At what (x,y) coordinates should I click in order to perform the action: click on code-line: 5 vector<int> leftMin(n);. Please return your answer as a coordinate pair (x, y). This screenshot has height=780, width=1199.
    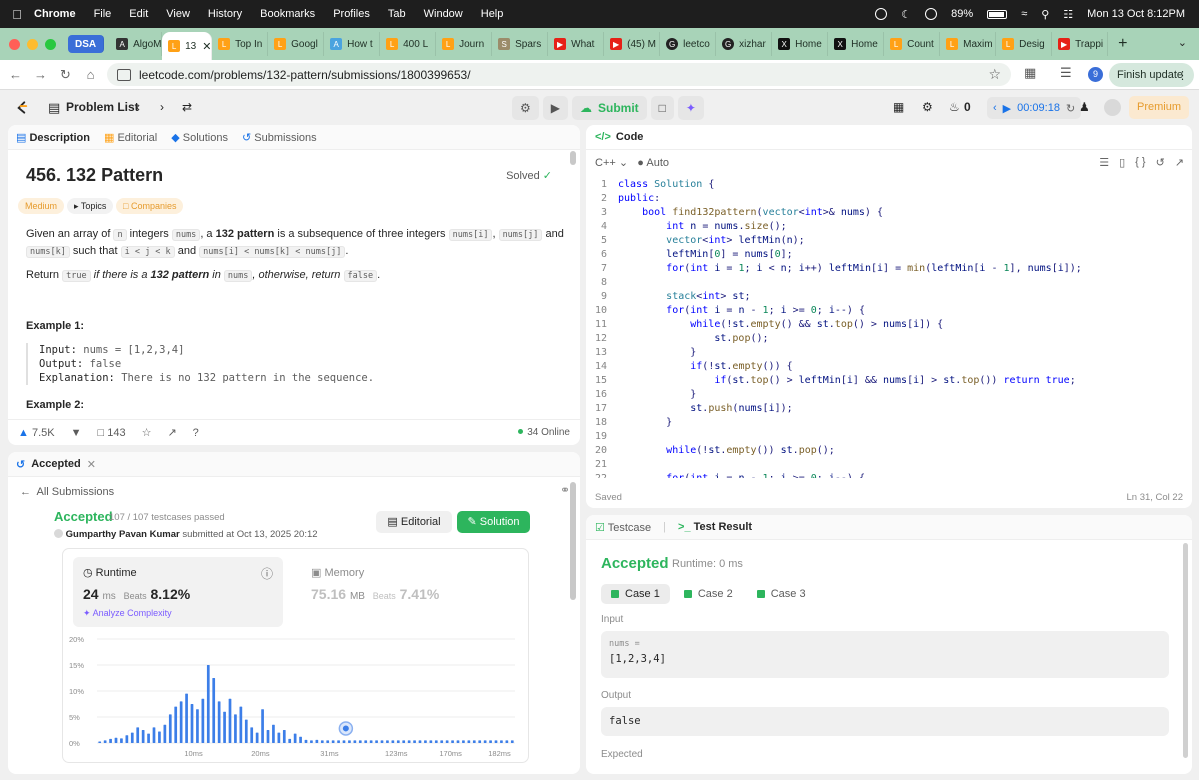
    Looking at the image, I should click on (889, 241).